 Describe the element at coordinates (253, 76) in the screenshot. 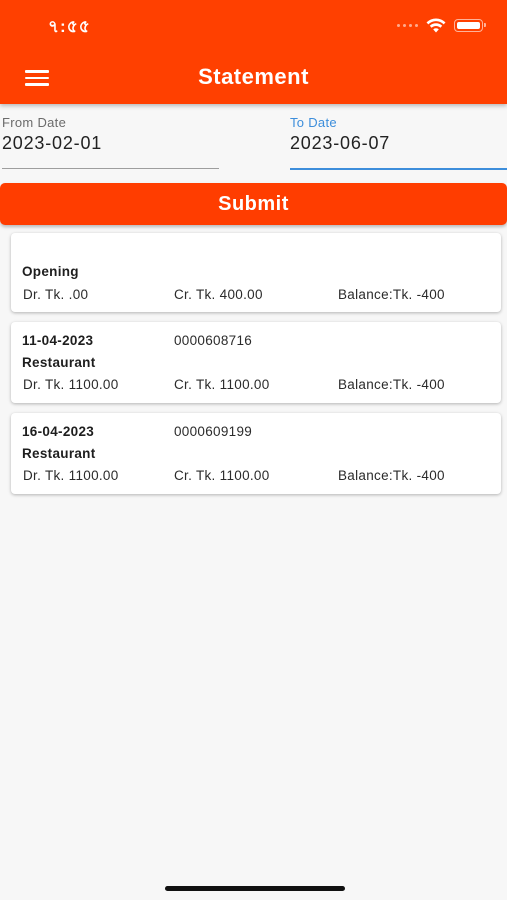

I see `page-title: Statement` at that location.